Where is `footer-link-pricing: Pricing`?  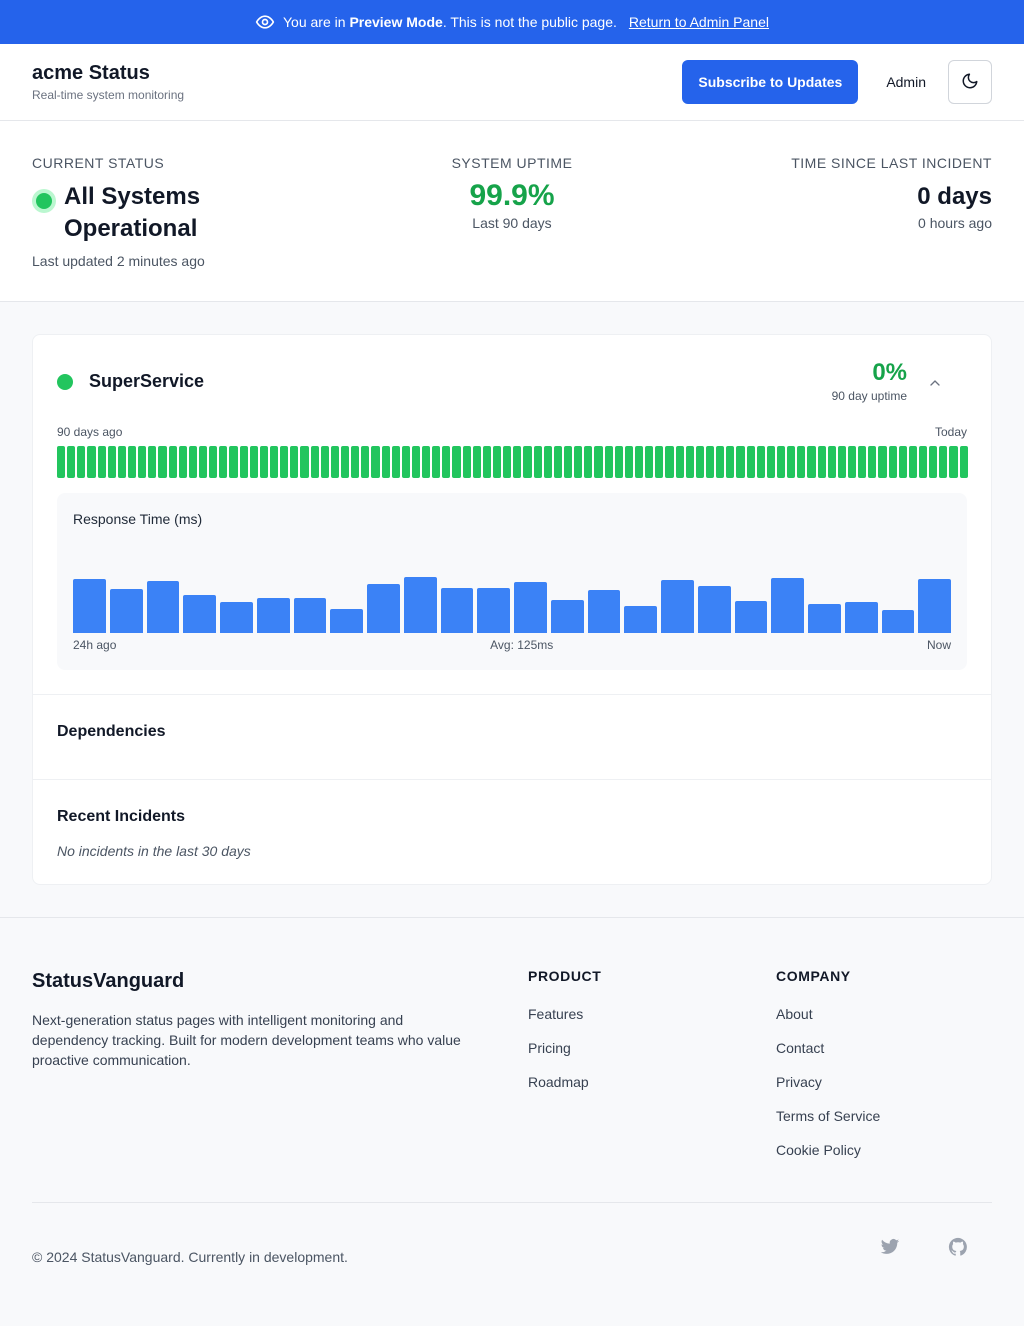 footer-link-pricing: Pricing is located at coordinates (564, 1048).